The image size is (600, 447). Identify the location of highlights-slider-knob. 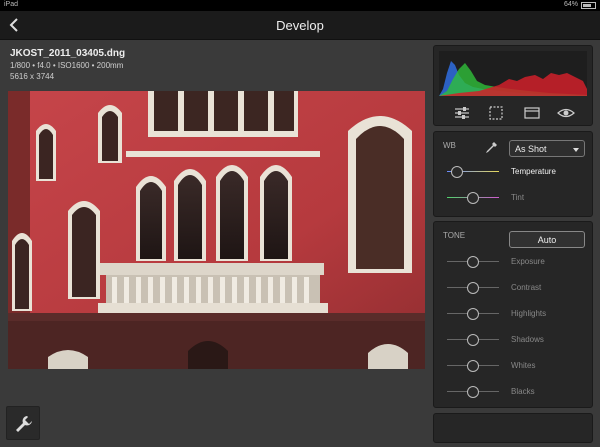
(473, 314).